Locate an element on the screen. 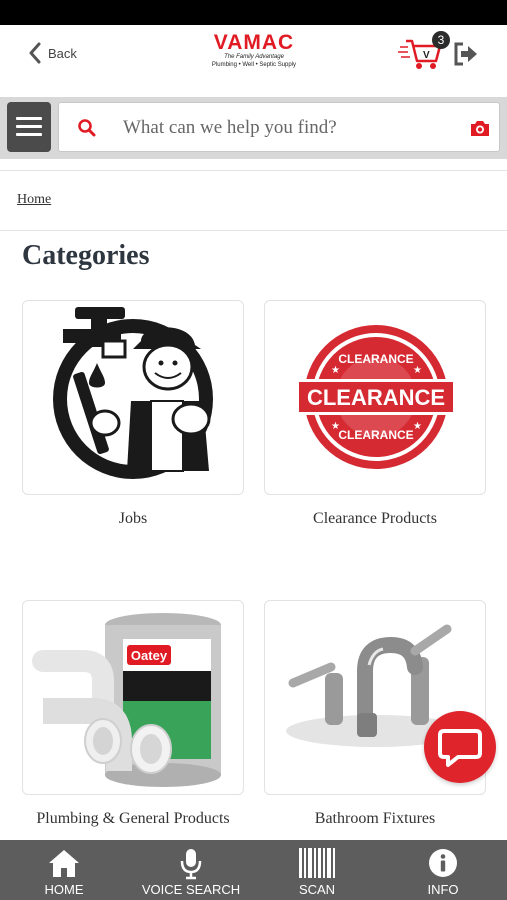  search-icon is located at coordinates (87, 128).